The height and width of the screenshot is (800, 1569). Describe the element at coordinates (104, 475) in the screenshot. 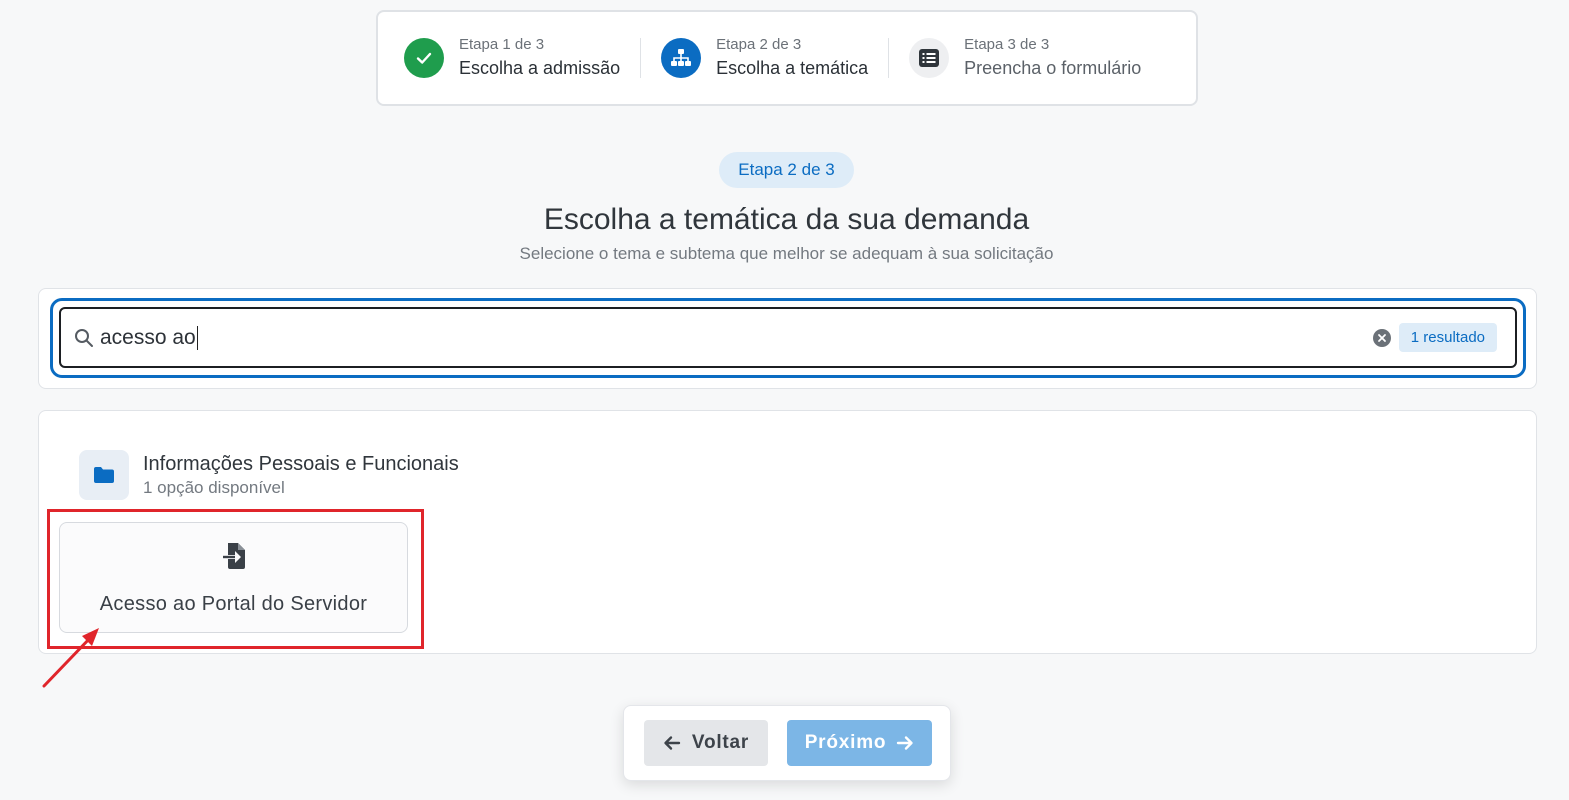

I see `folder-icon` at that location.